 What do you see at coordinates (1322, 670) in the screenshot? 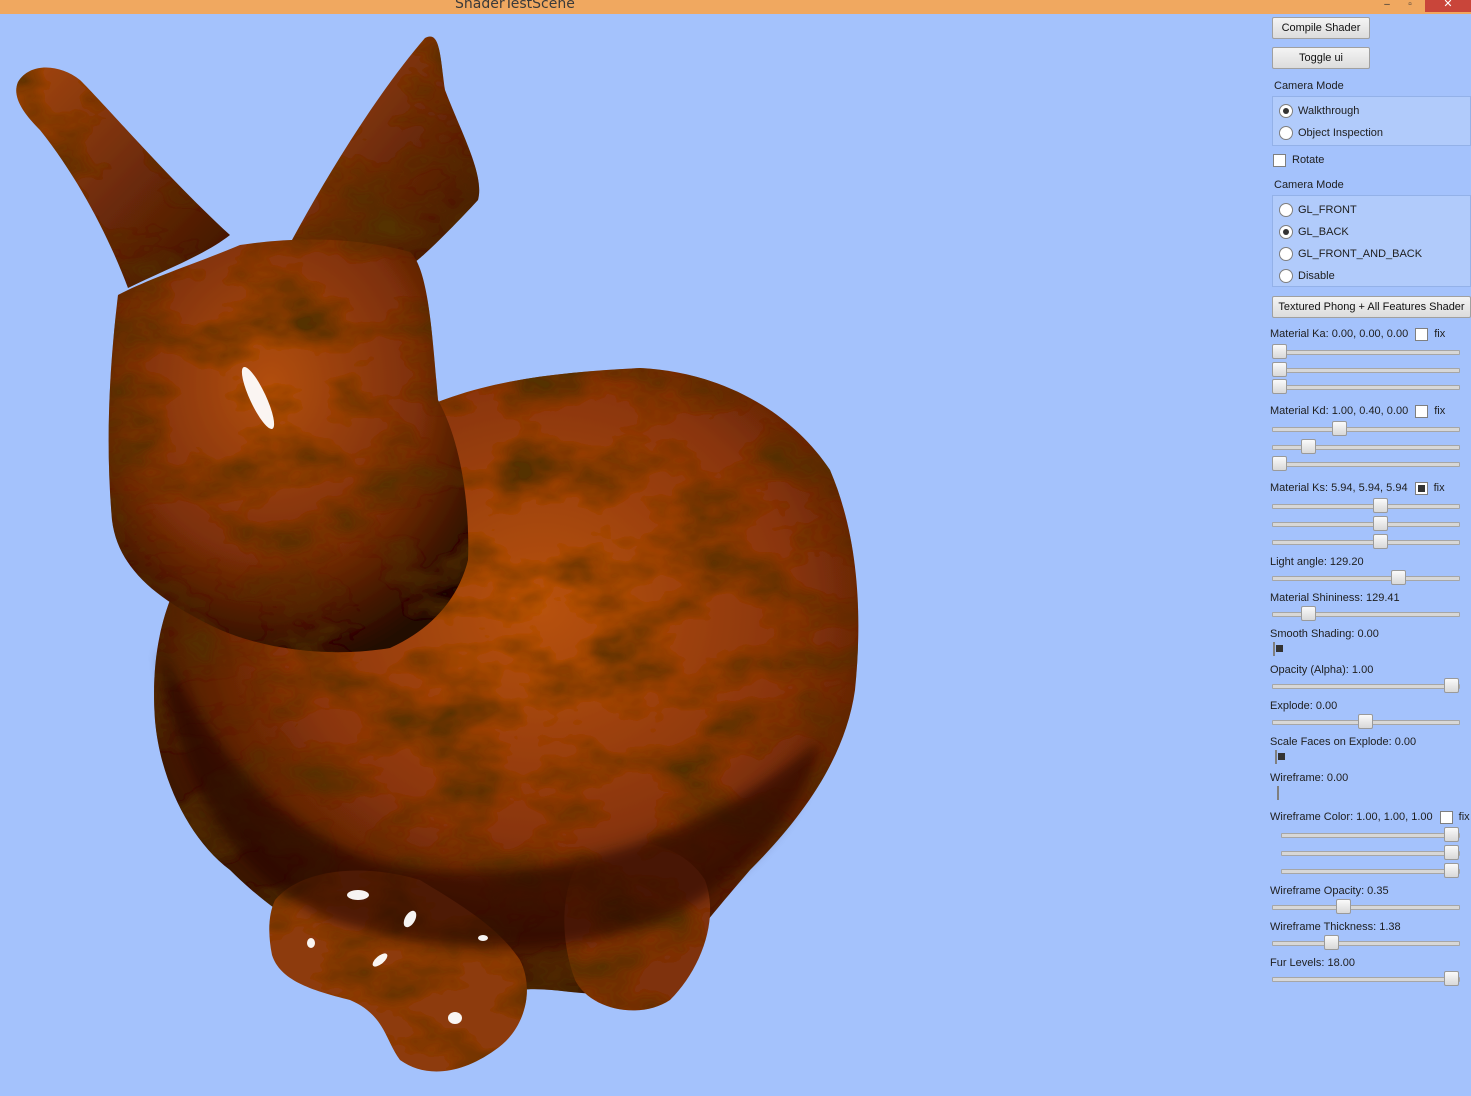
I see `opacity-label: Opacity (Alpha): 1.00` at bounding box center [1322, 670].